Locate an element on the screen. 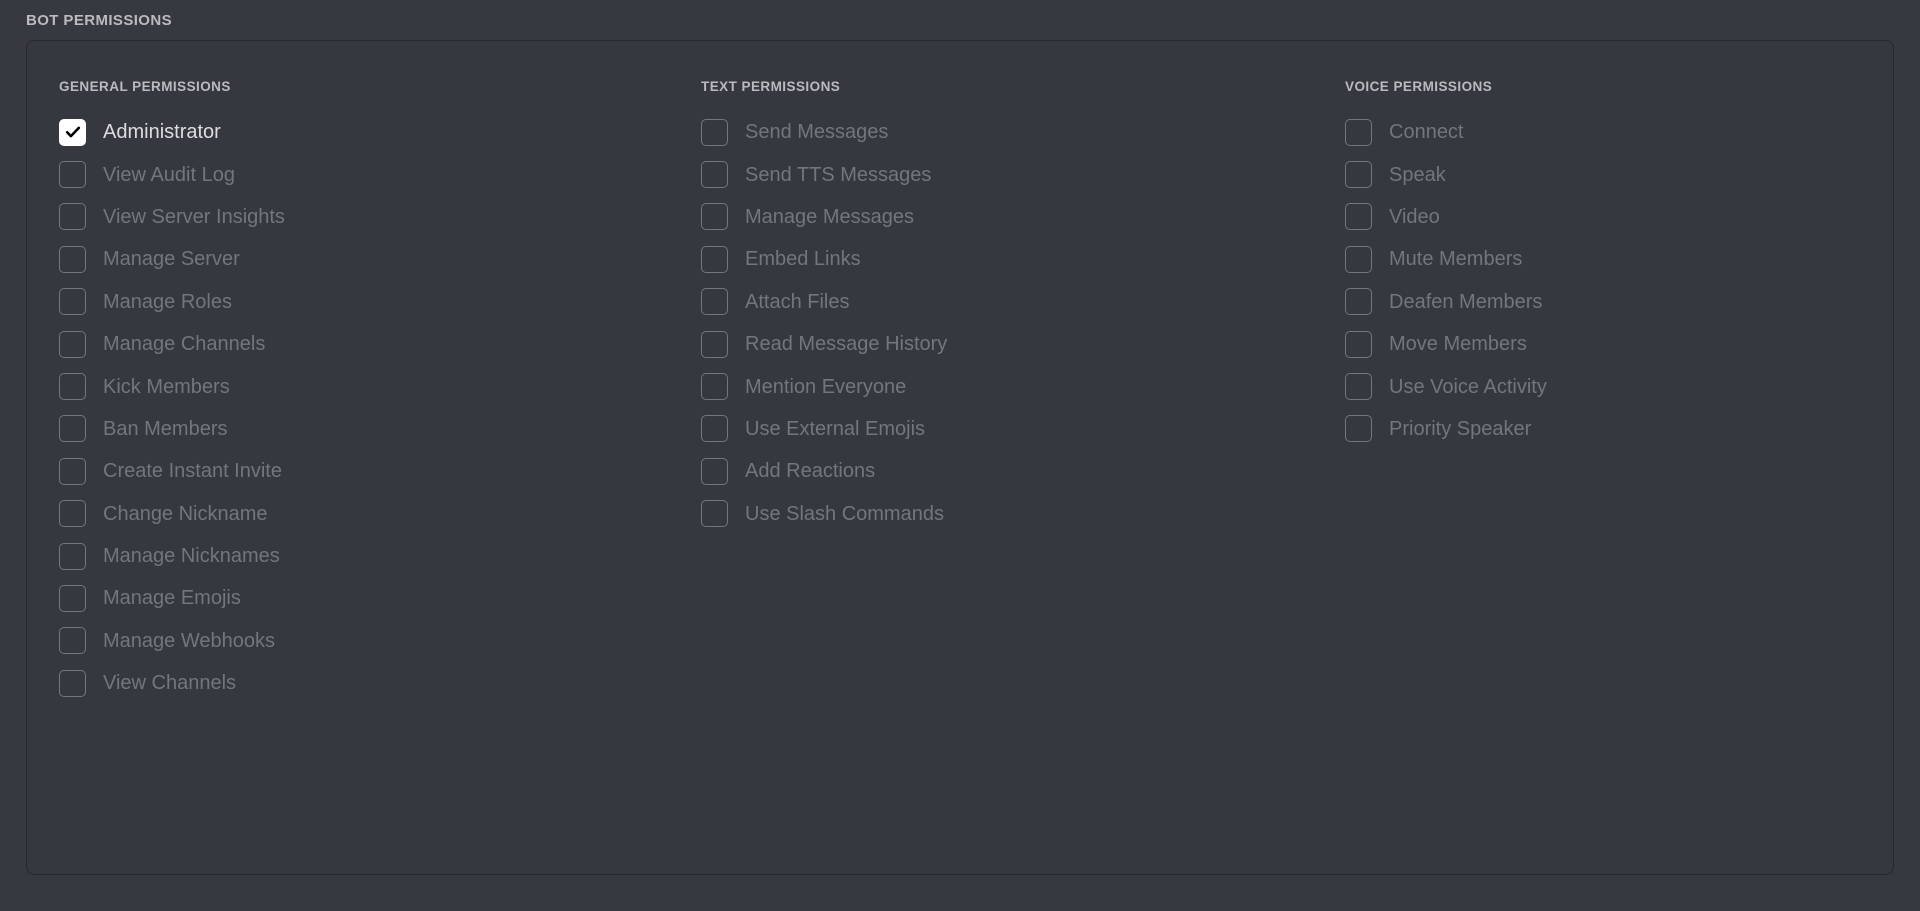 The image size is (1920, 911). permission-label: Manage Roles is located at coordinates (167, 301).